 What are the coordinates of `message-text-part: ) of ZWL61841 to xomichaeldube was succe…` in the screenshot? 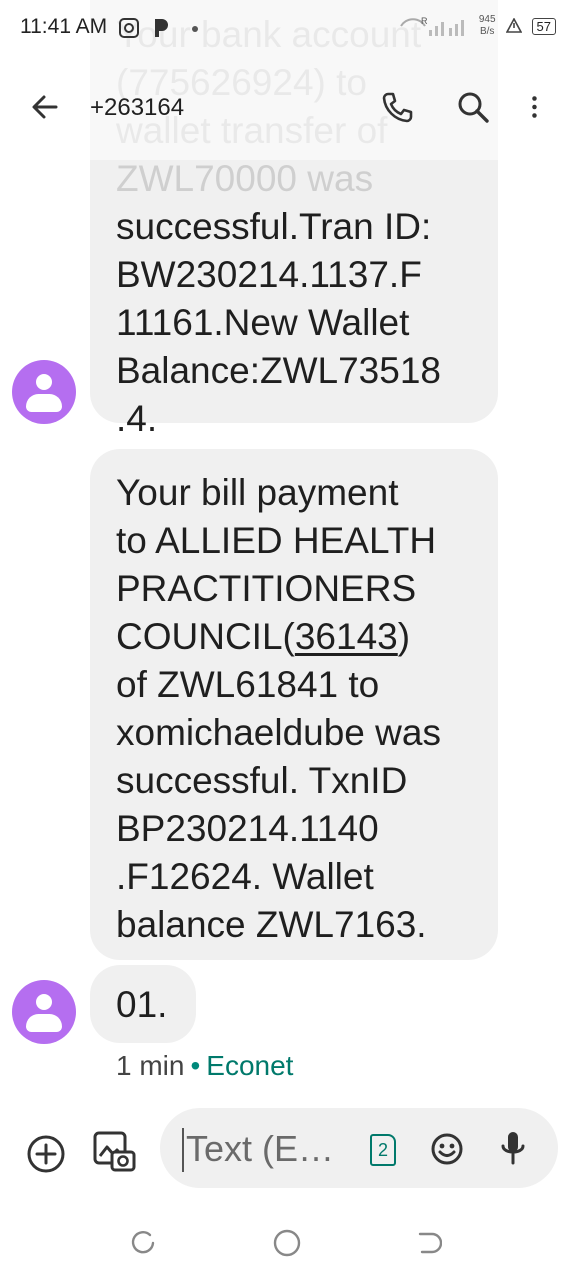 It's located at (278, 780).